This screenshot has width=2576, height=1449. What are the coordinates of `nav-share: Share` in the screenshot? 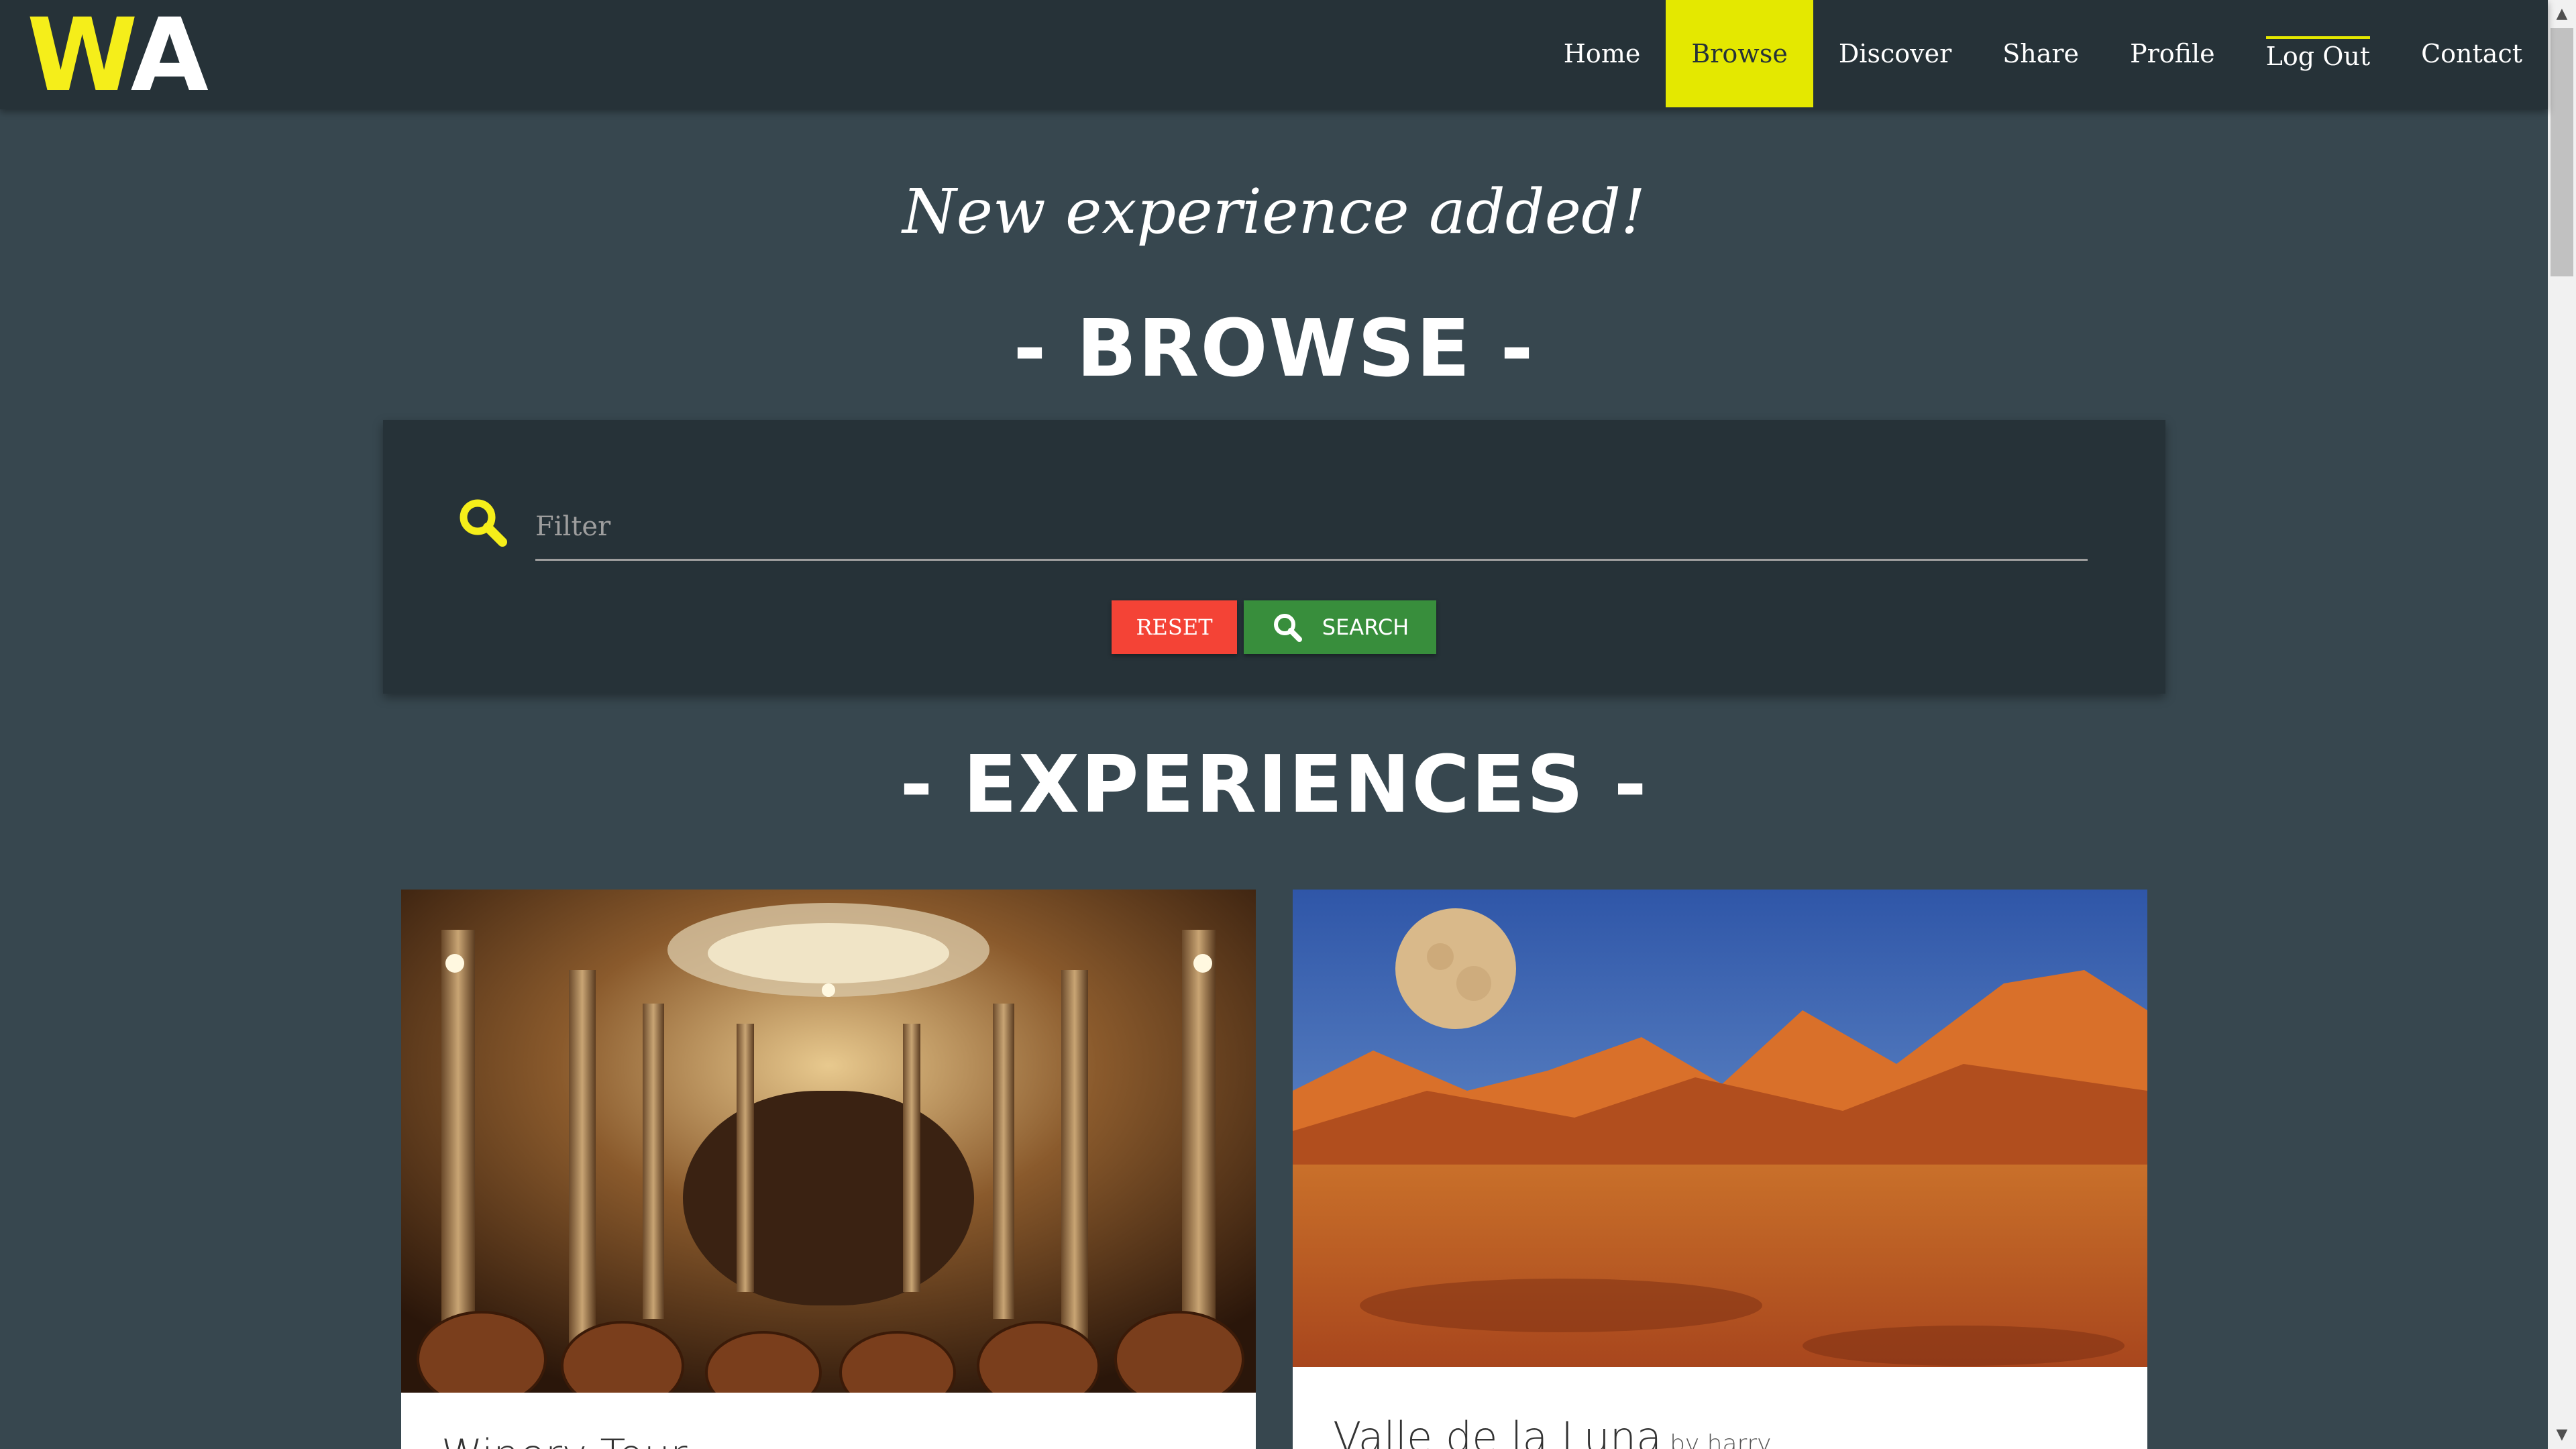 It's located at (2040, 53).